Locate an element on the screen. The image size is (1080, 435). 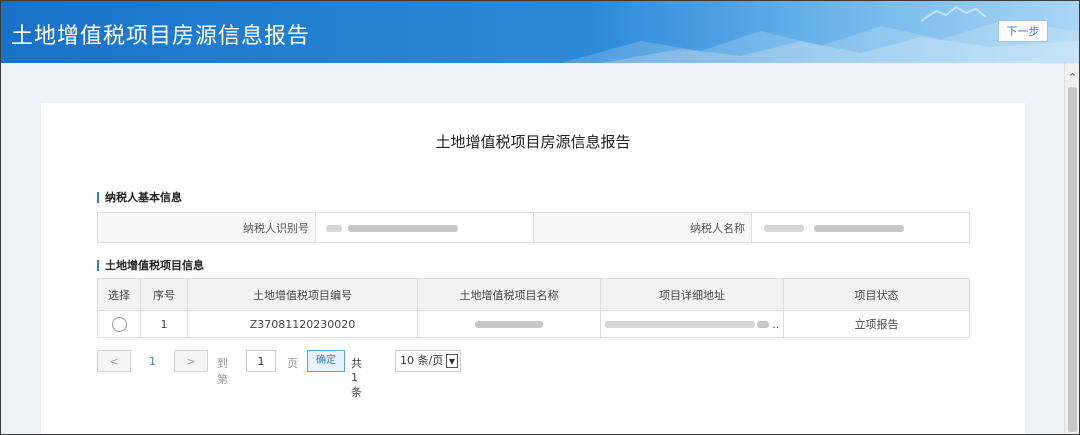
column-header: 项目状态 is located at coordinates (876, 294).